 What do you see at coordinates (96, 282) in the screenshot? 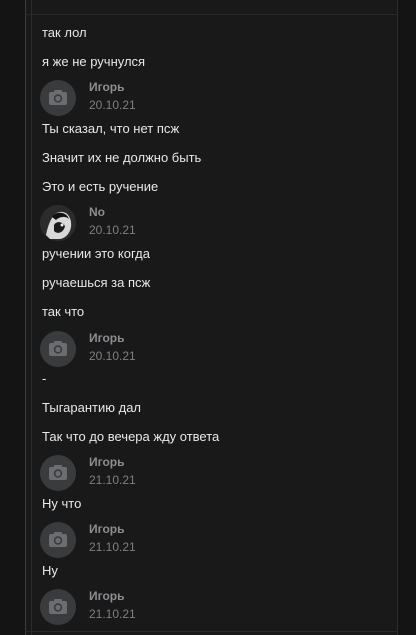
I see `message-text: ручаешься за псж` at bounding box center [96, 282].